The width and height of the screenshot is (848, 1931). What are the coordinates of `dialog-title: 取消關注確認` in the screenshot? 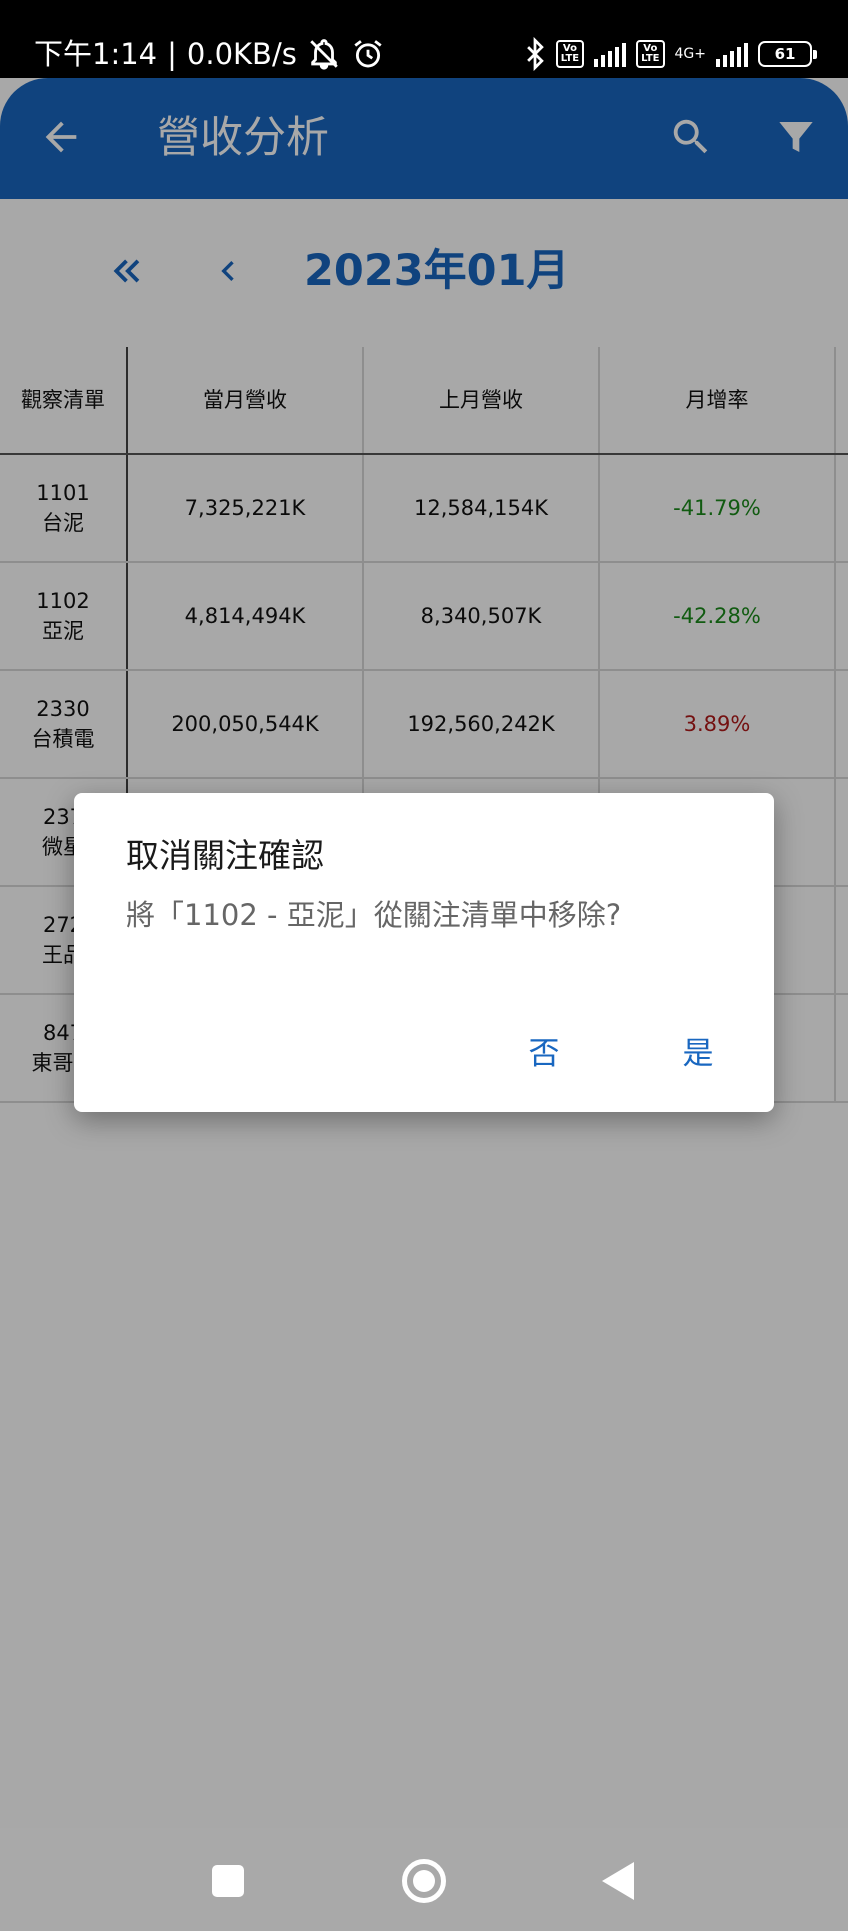 It's located at (225, 855).